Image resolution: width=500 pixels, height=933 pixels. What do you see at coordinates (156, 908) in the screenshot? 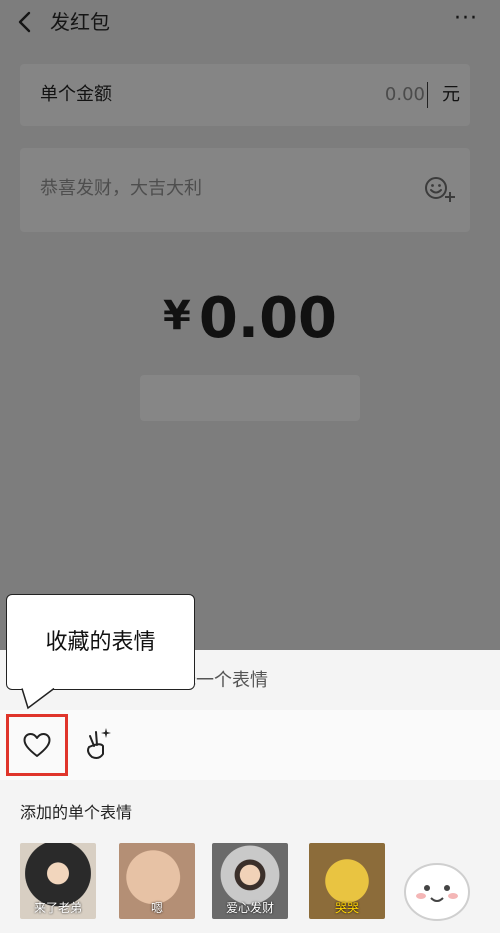
I see `sticker-caption: 嗯` at bounding box center [156, 908].